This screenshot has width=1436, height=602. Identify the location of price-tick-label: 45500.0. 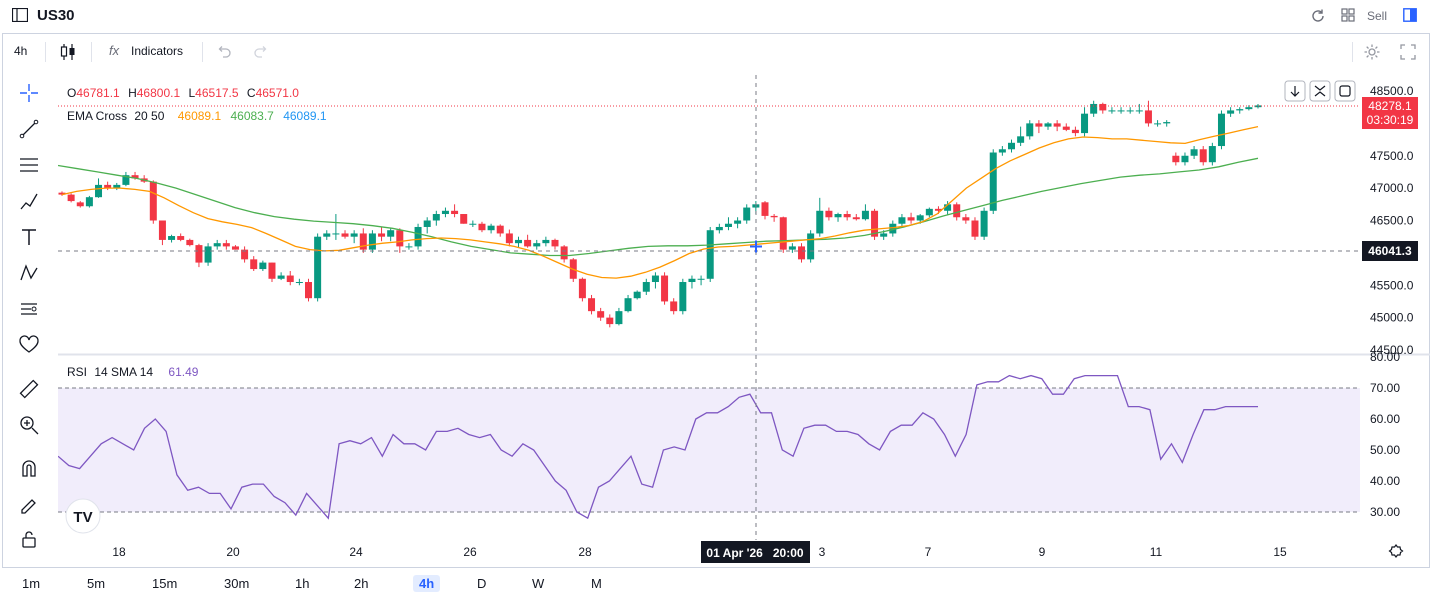
(1392, 285).